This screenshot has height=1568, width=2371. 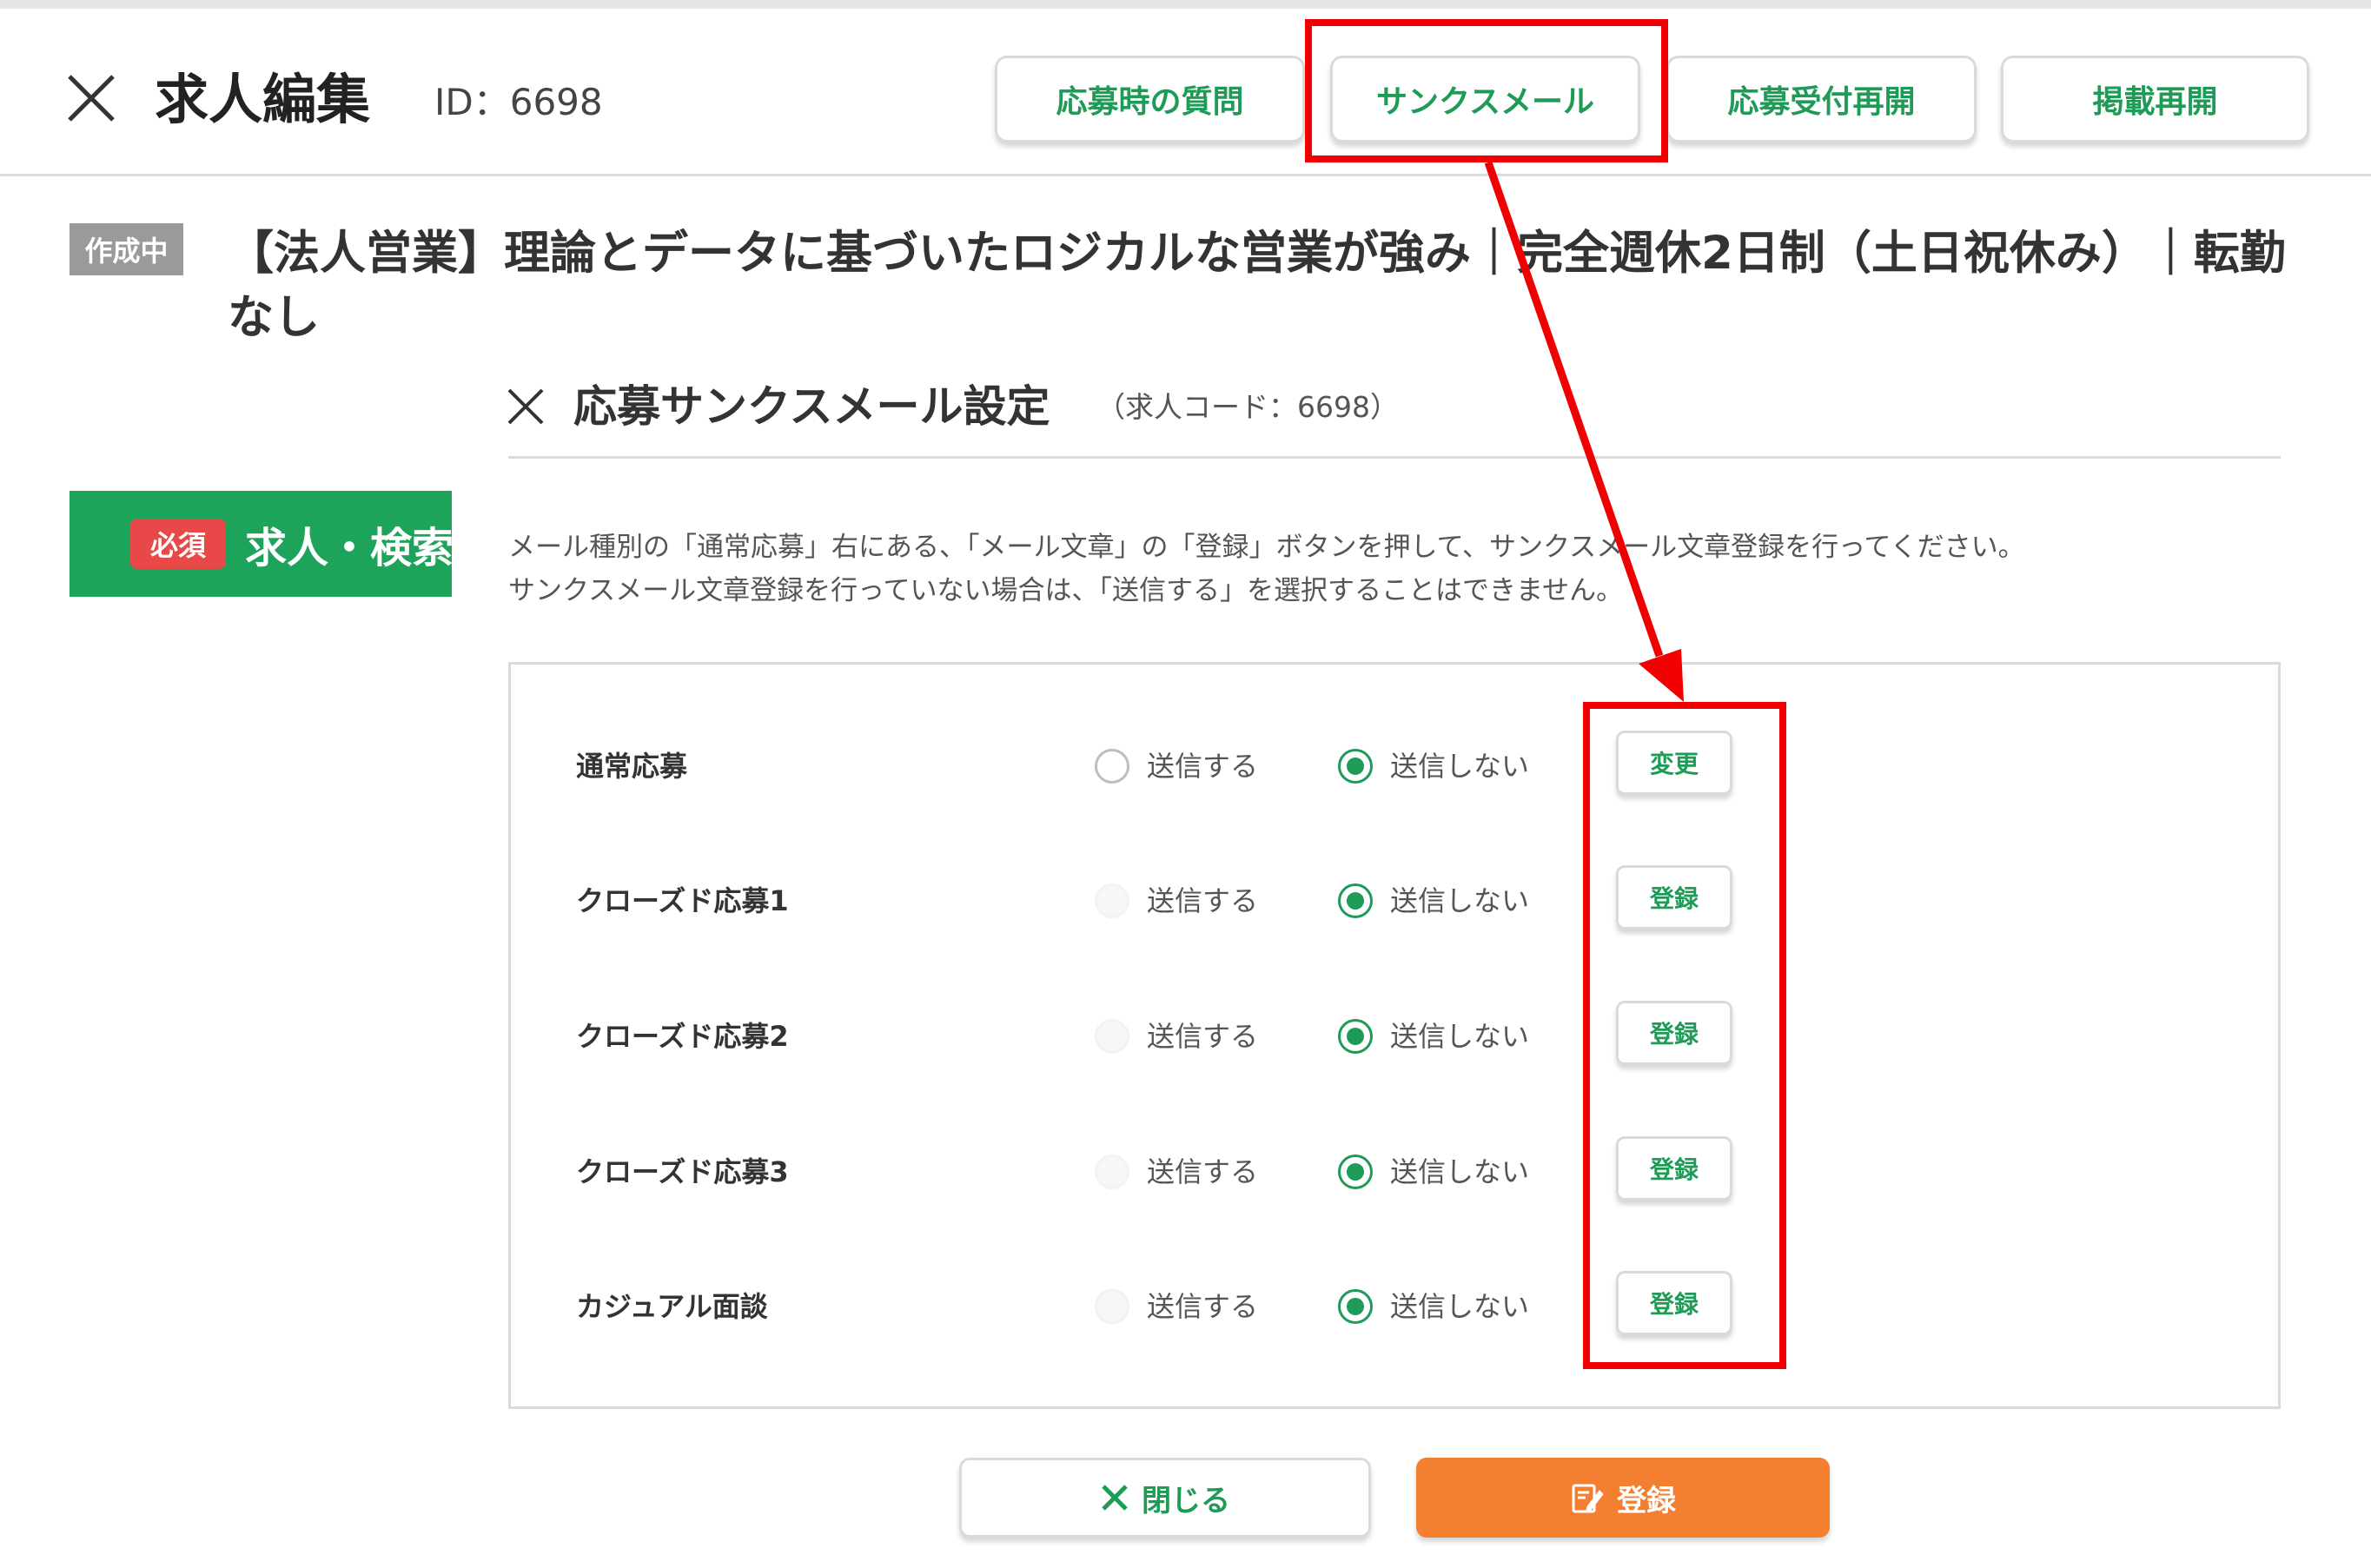 What do you see at coordinates (682, 1171) in the screenshot?
I see `row-label-closed-3: クローズド応募3` at bounding box center [682, 1171].